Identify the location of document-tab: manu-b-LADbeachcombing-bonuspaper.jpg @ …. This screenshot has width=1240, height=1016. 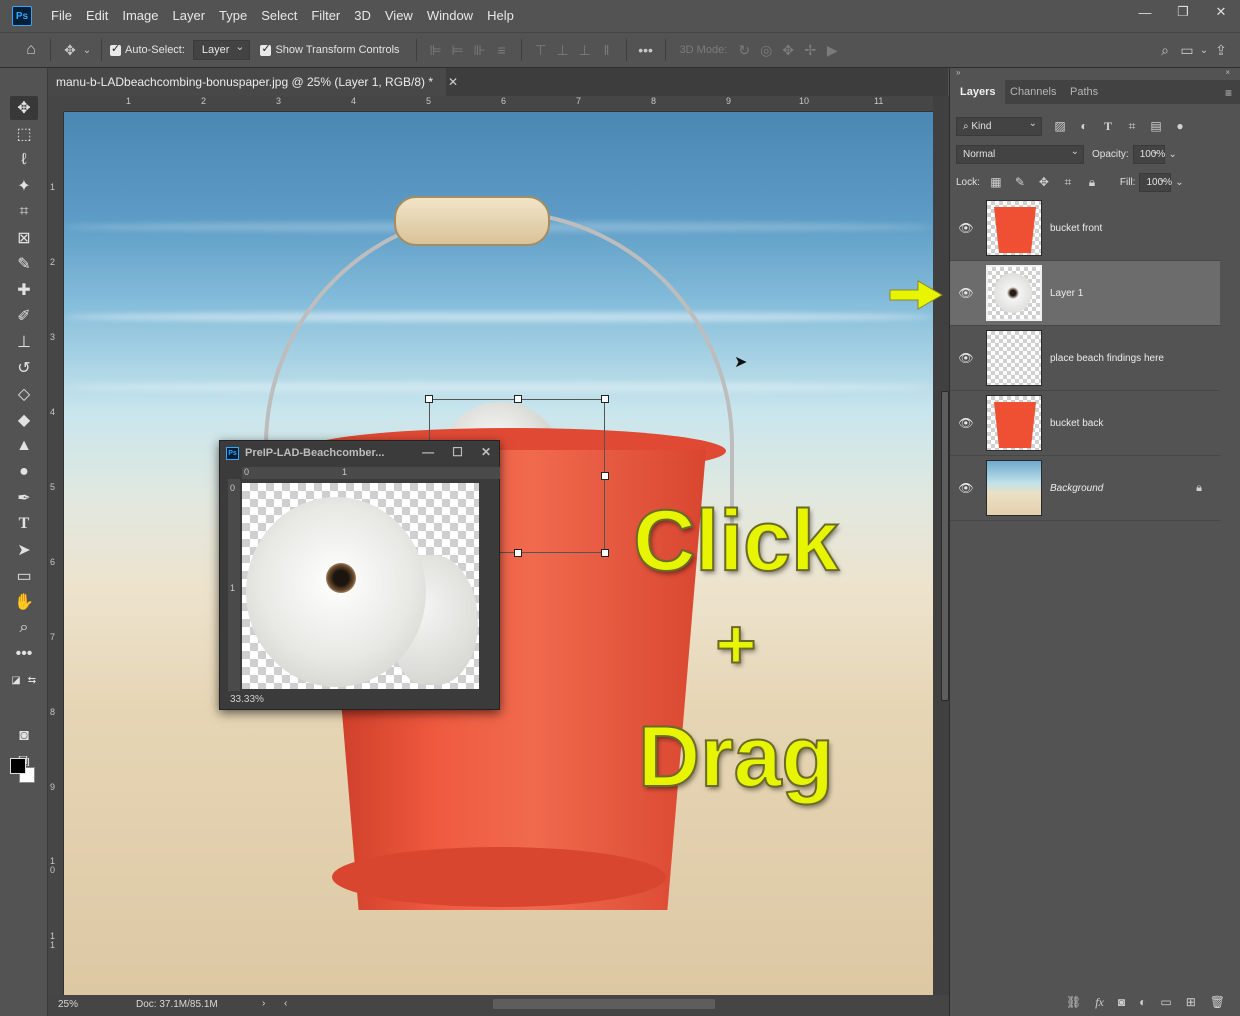
(253, 82).